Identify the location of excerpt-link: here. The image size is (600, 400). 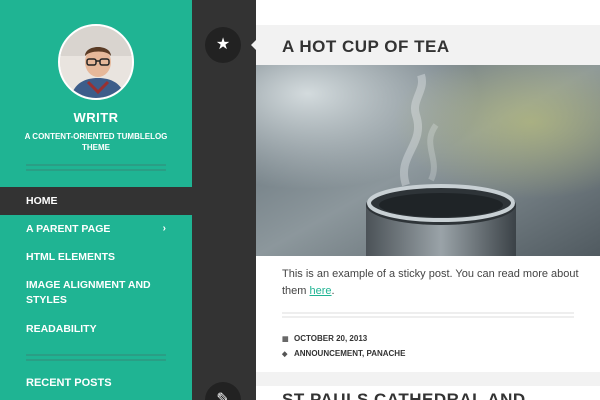
(321, 291).